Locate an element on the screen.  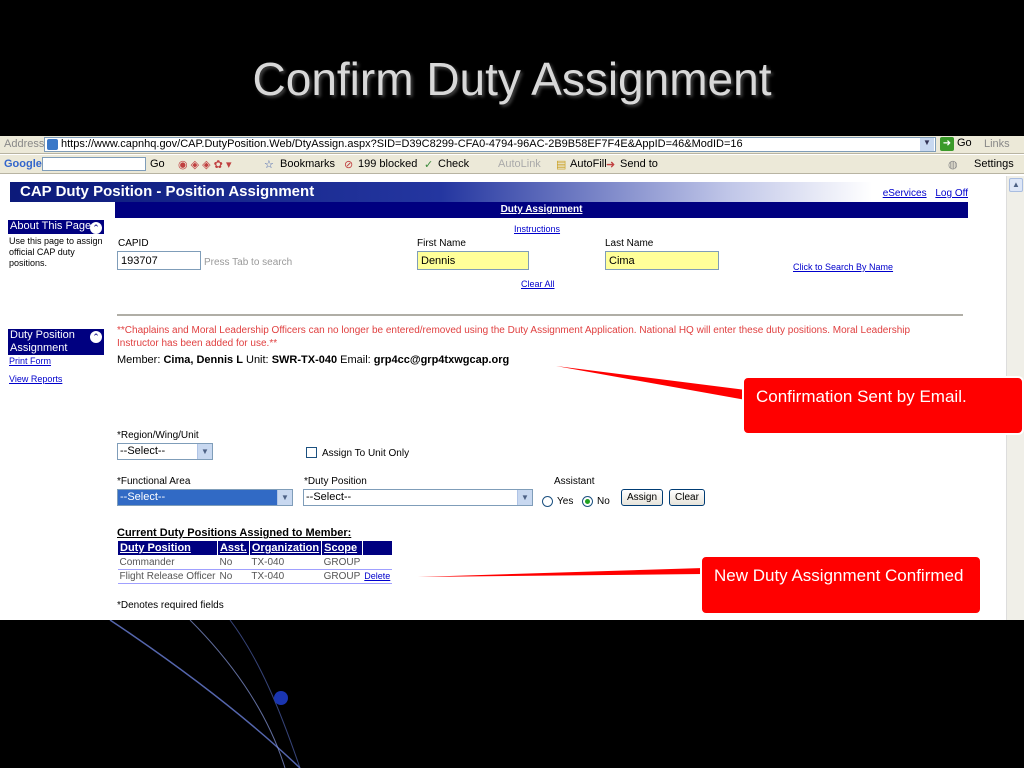
links-button: Links is located at coordinates (997, 144).